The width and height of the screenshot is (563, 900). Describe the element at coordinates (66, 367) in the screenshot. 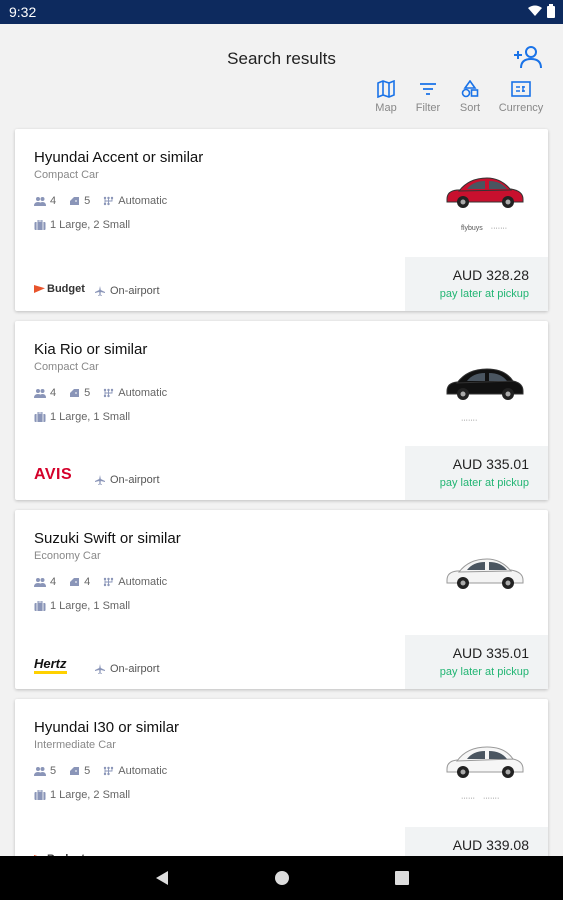

I see `car-class: Compact Car` at that location.